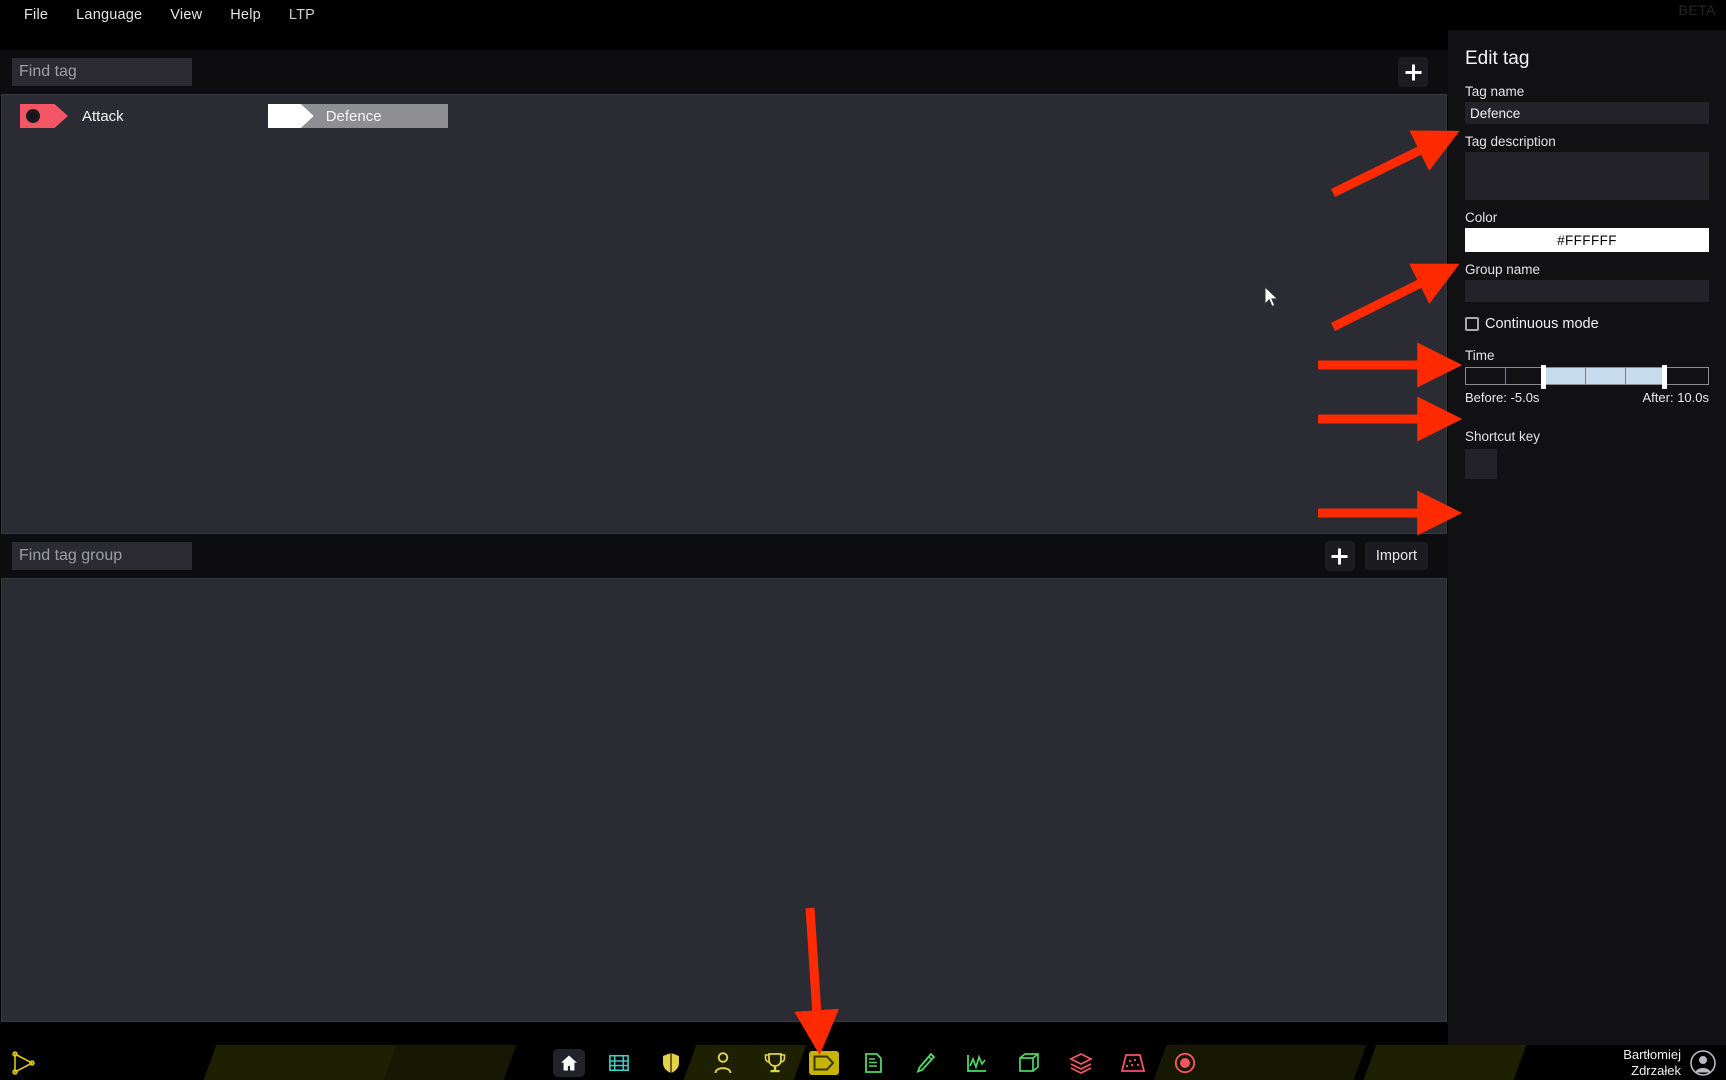 Image resolution: width=1726 pixels, height=1080 pixels. Describe the element at coordinates (102, 556) in the screenshot. I see `search-input-find-tag-group` at that location.